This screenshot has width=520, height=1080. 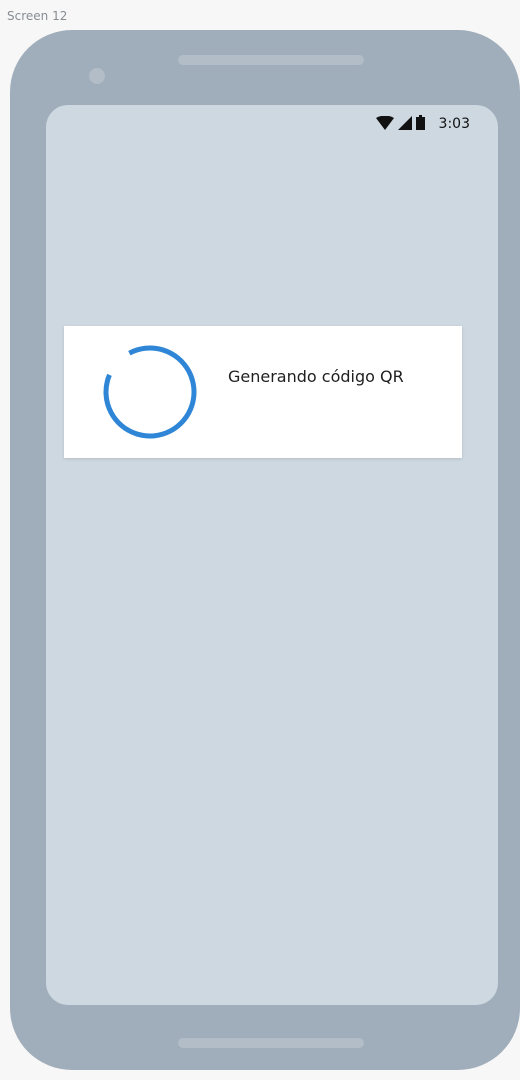 I want to click on front-camera, so click(x=97, y=76).